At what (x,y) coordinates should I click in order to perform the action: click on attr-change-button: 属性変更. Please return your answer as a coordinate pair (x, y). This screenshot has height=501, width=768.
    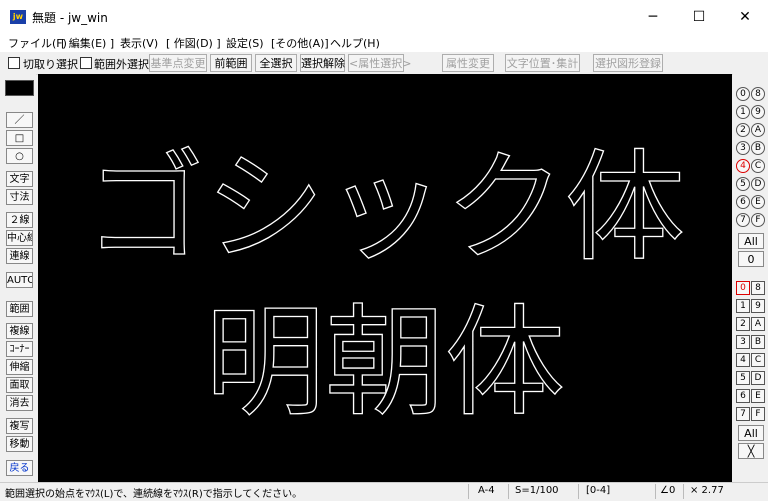
    Looking at the image, I should click on (468, 63).